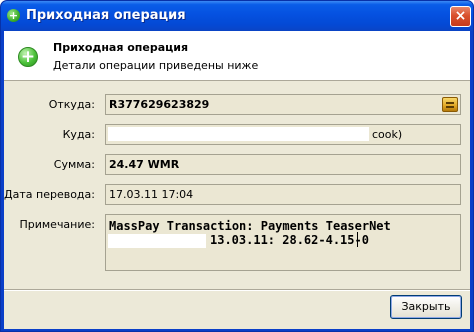  I want to click on to-label: Куда:, so click(78, 134).